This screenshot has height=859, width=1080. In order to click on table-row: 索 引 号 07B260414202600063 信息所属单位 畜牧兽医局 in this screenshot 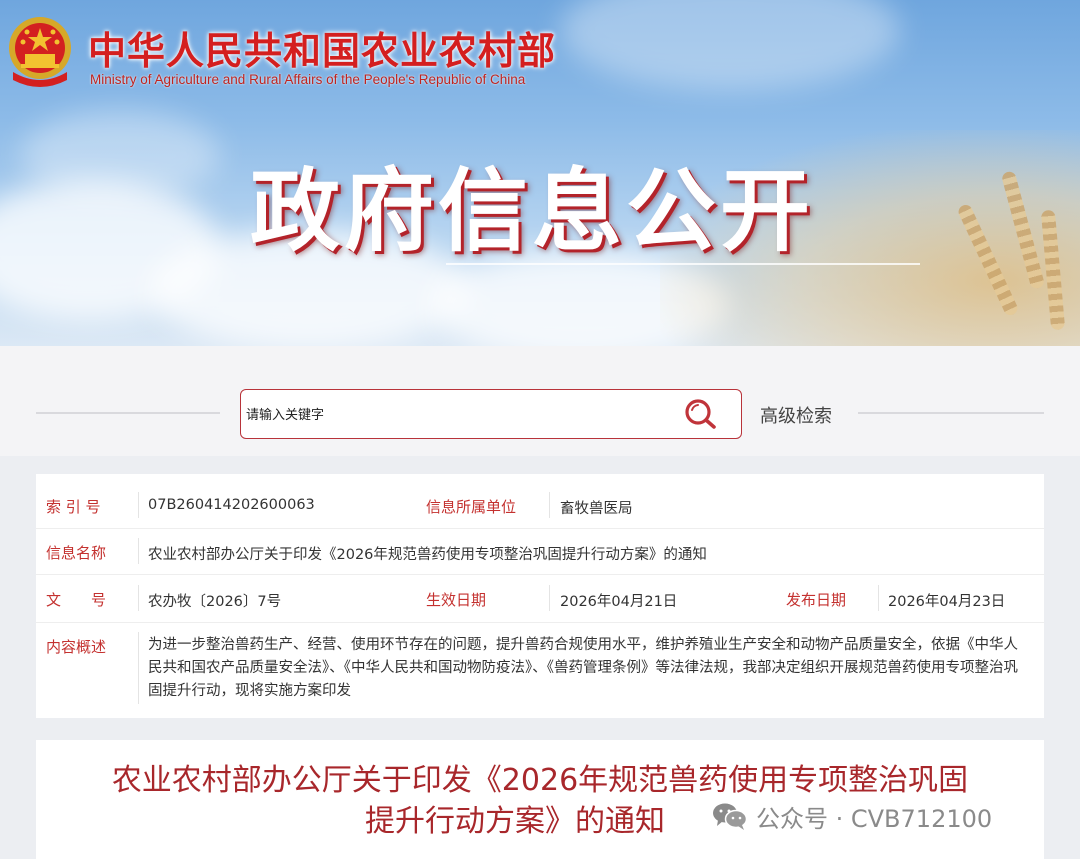, I will do `click(540, 501)`.